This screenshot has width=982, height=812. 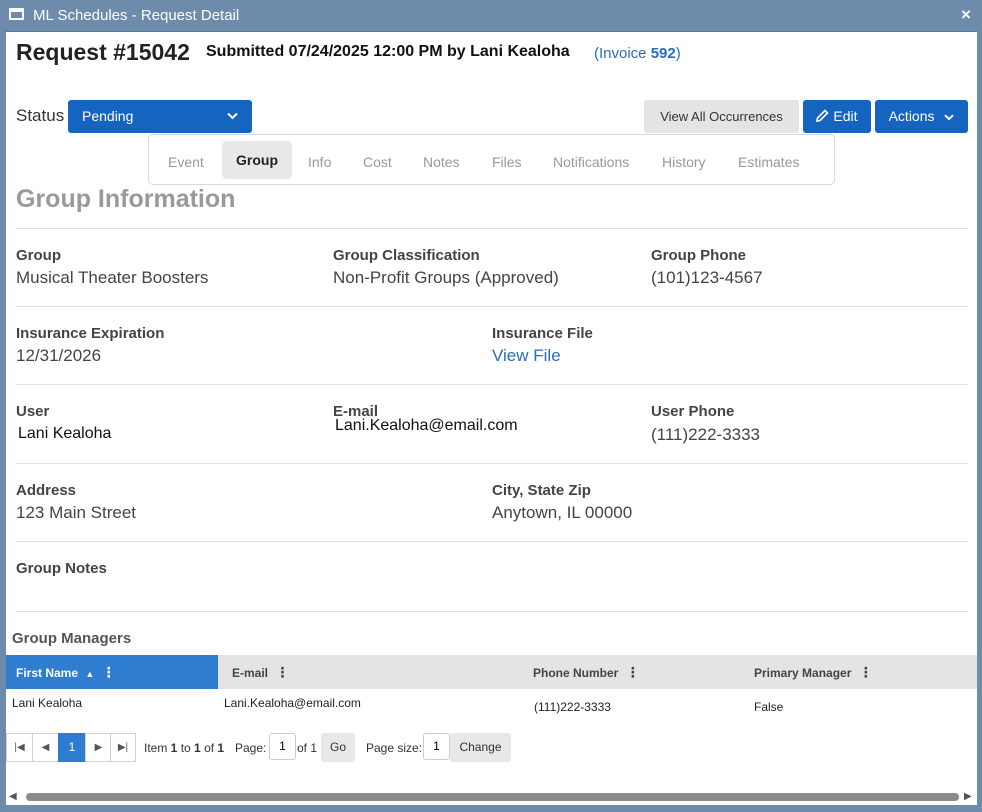 I want to click on email-value: Lani.Kealoha@email.com, so click(x=426, y=425).